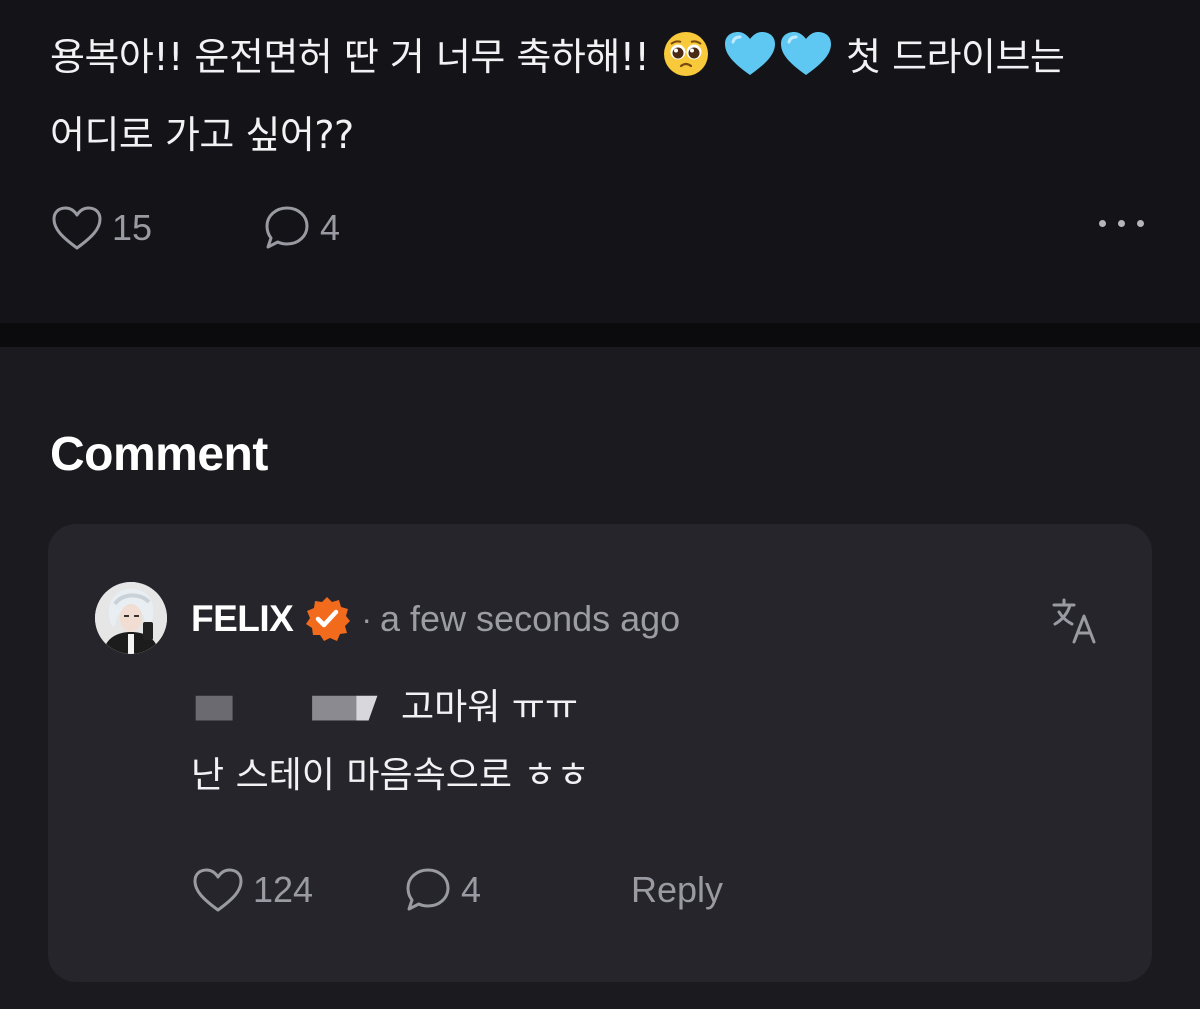  What do you see at coordinates (159, 454) in the screenshot?
I see `comment-section-title: Comment` at bounding box center [159, 454].